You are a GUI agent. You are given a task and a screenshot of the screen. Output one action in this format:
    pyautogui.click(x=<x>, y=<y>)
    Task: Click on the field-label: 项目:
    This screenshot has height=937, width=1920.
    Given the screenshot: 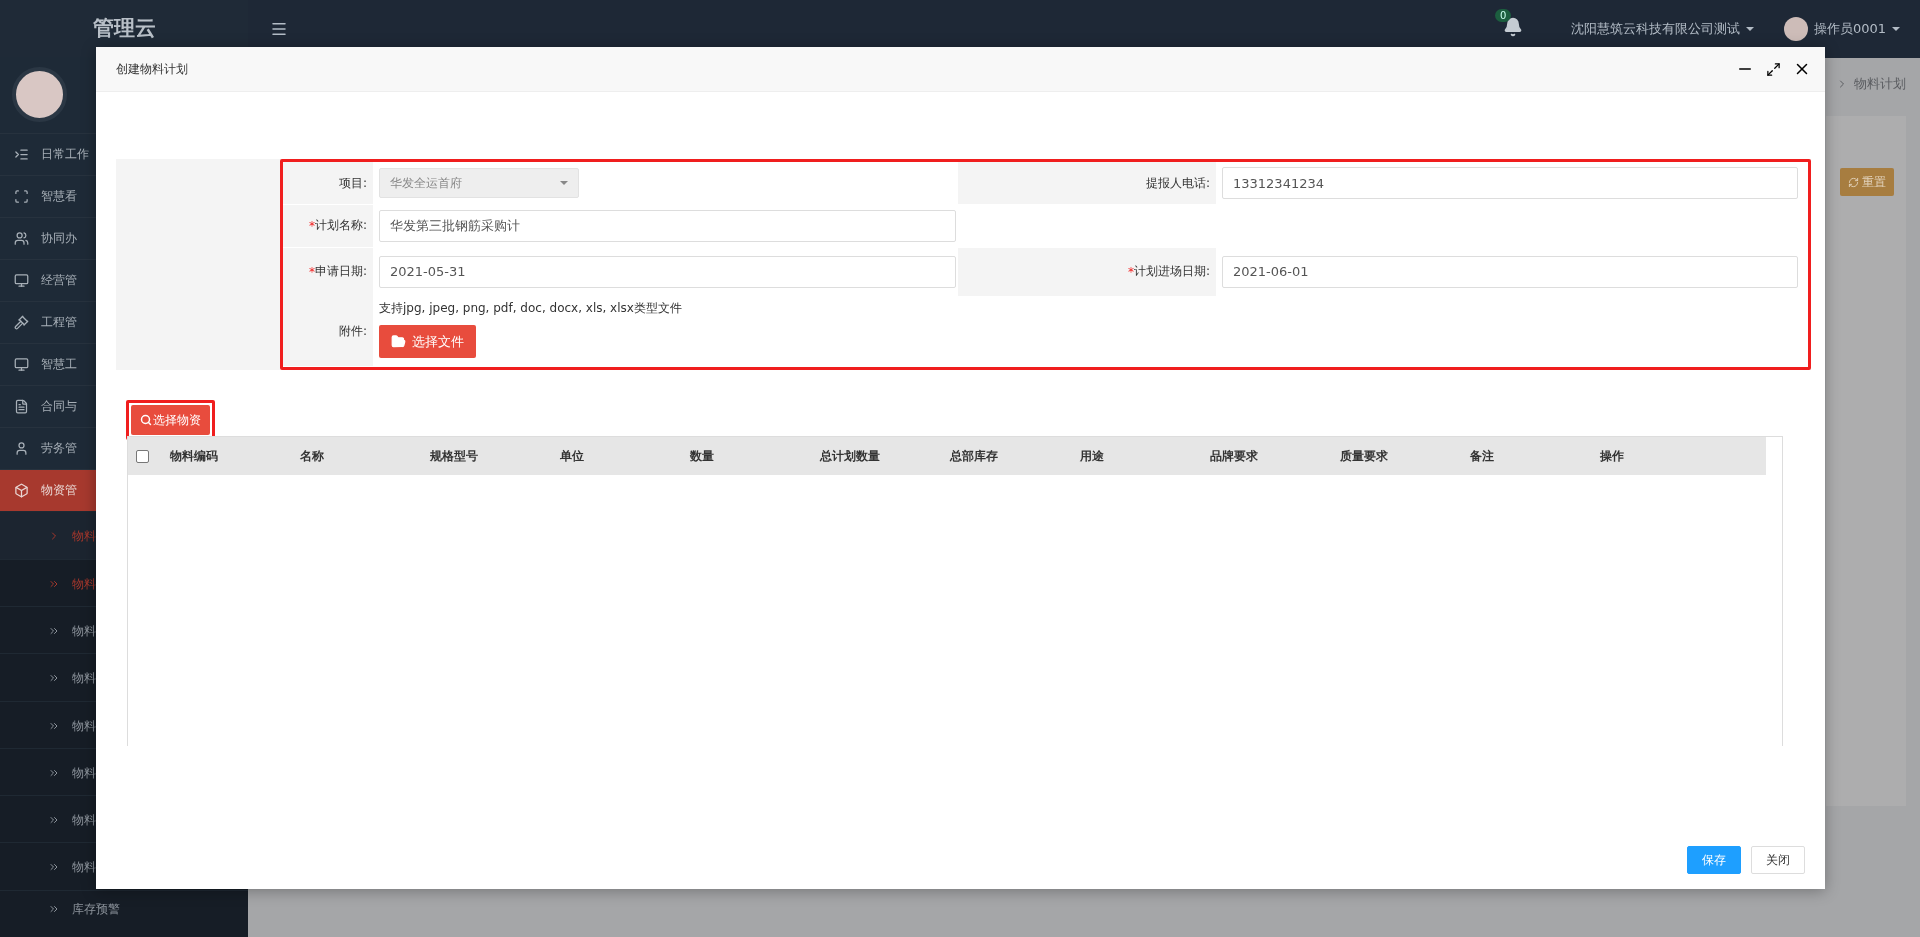 What is the action you would take?
    pyautogui.click(x=328, y=183)
    